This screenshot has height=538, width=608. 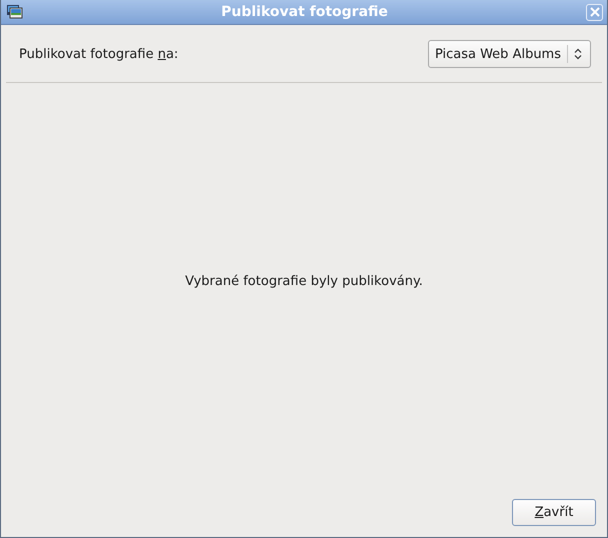 What do you see at coordinates (509, 54) in the screenshot?
I see `service-dropdown: Picasa Web Albums` at bounding box center [509, 54].